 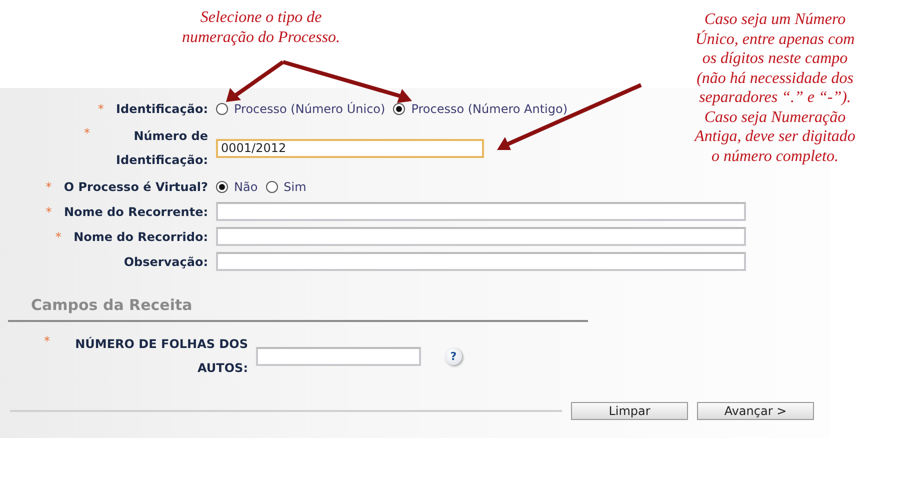 What do you see at coordinates (489, 109) in the screenshot?
I see `radio-label: Processo (Número Antigo)` at bounding box center [489, 109].